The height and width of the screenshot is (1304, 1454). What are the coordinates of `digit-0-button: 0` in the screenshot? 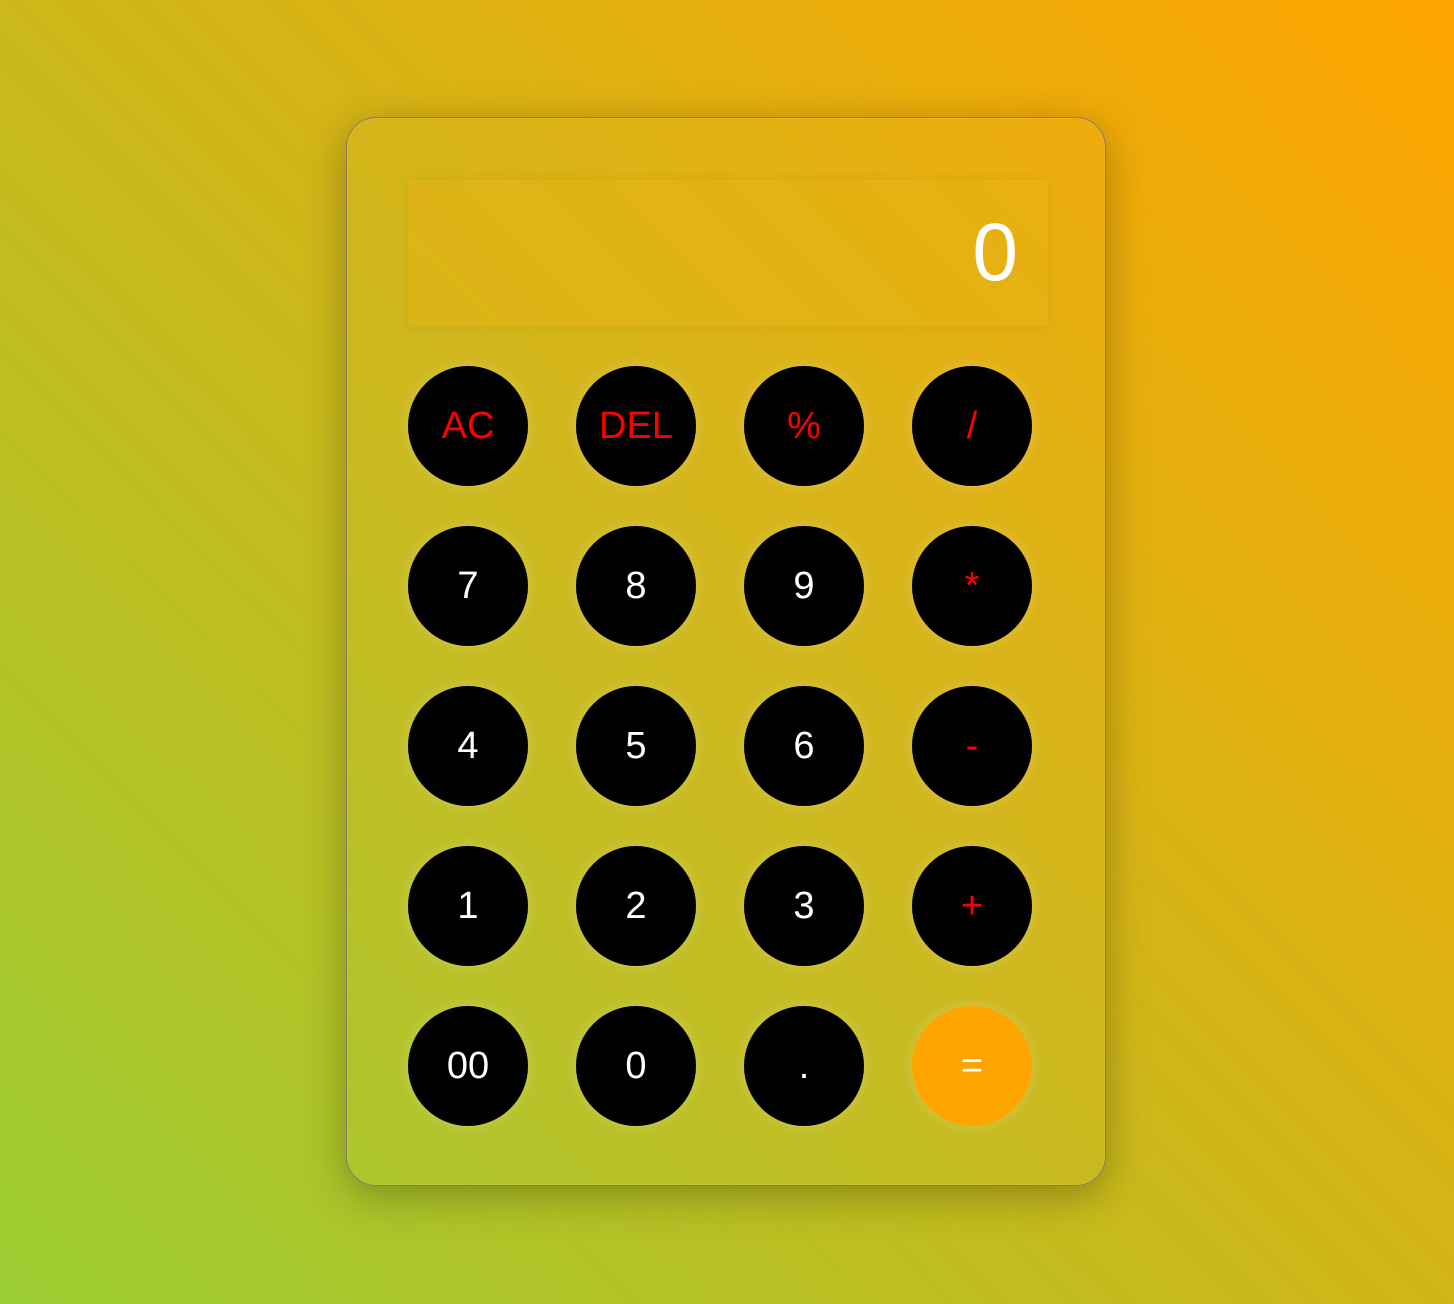 It's located at (636, 1066).